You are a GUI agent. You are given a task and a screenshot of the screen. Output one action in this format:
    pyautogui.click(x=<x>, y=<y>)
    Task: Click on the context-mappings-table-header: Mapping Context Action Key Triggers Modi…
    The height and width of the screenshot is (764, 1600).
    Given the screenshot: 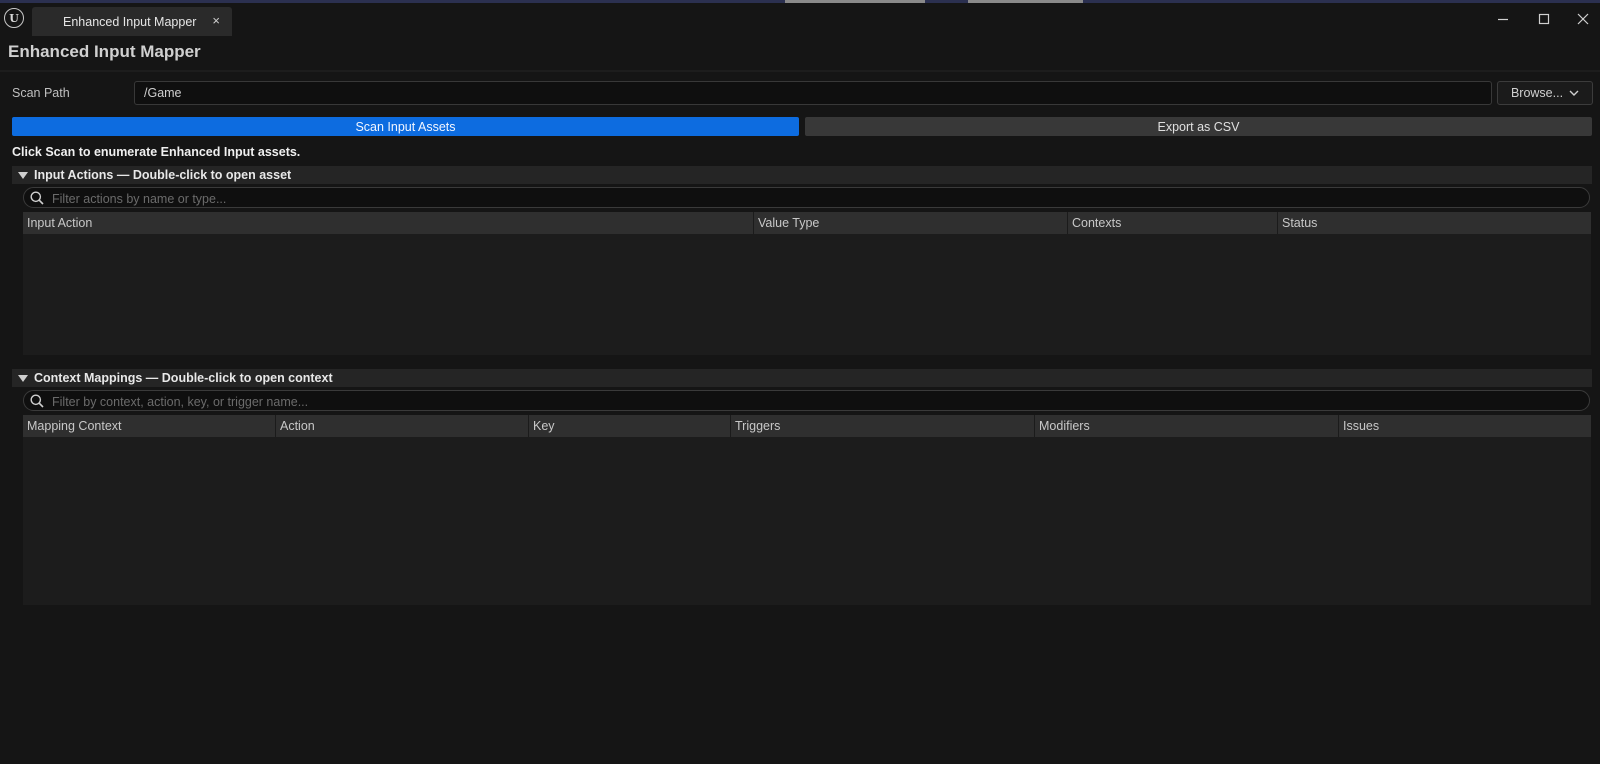 What is the action you would take?
    pyautogui.click(x=807, y=426)
    